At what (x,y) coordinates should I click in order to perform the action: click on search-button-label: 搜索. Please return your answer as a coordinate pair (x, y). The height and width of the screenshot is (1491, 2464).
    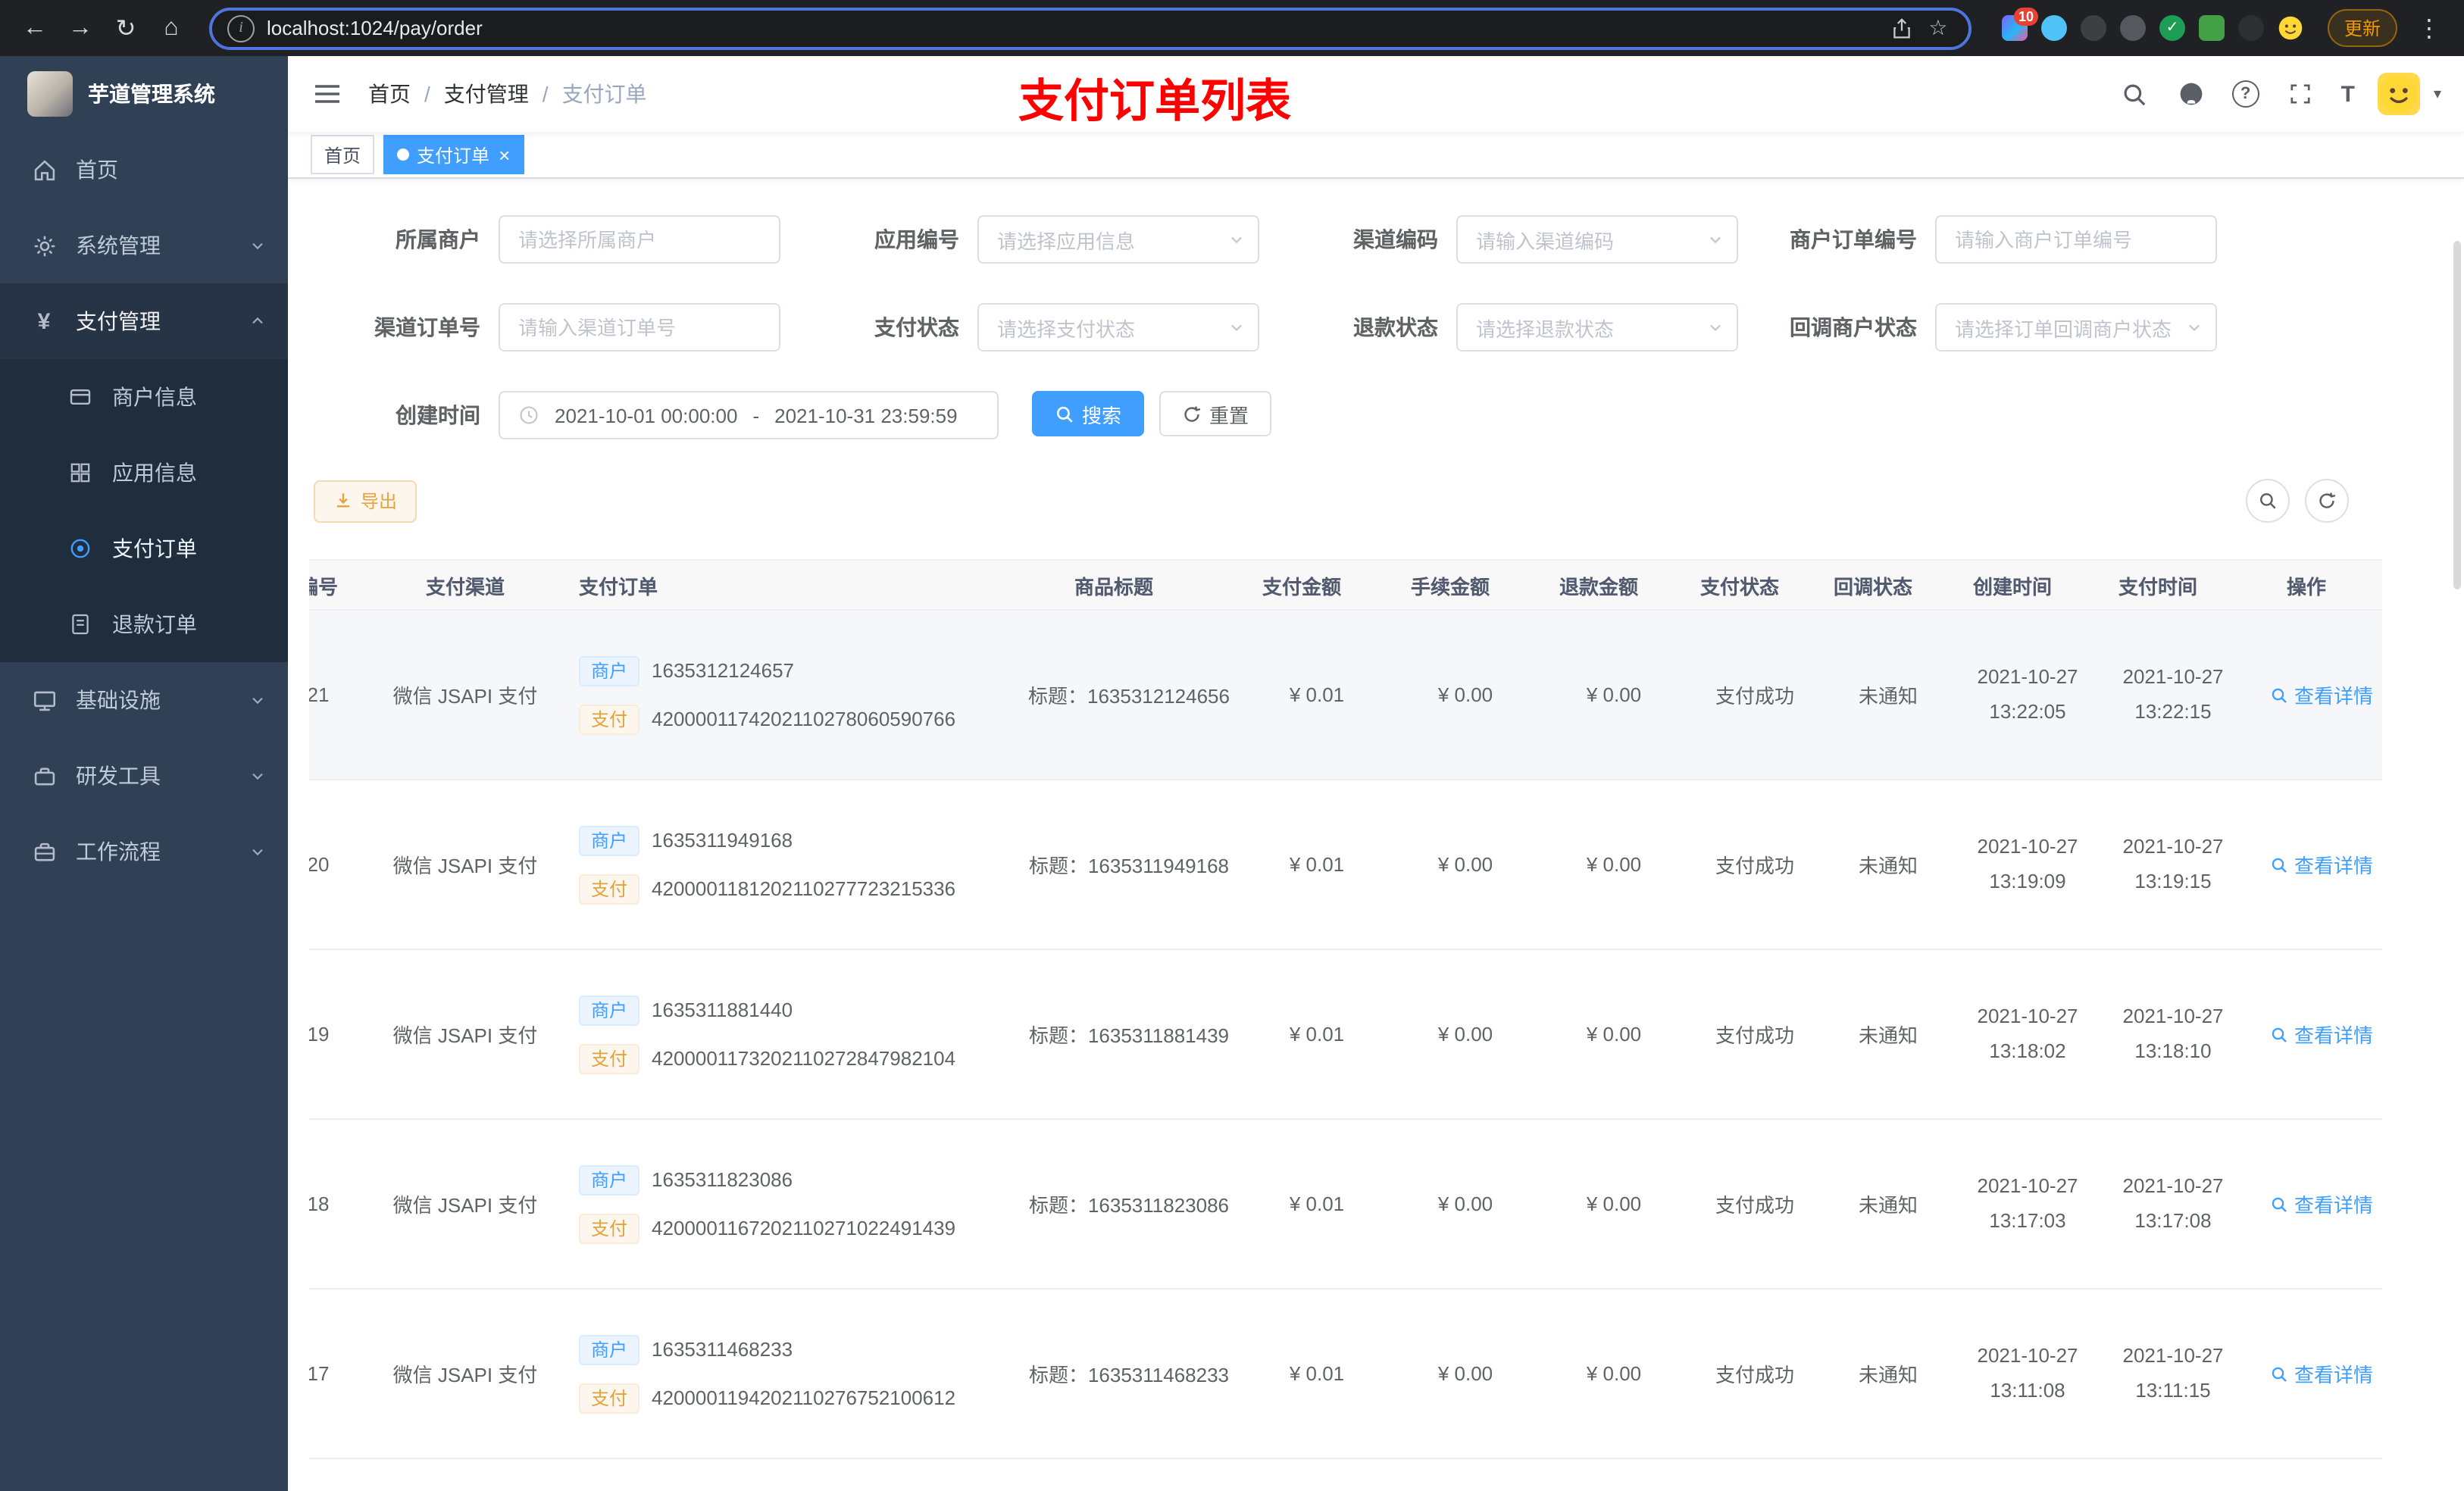
    Looking at the image, I should click on (1102, 415).